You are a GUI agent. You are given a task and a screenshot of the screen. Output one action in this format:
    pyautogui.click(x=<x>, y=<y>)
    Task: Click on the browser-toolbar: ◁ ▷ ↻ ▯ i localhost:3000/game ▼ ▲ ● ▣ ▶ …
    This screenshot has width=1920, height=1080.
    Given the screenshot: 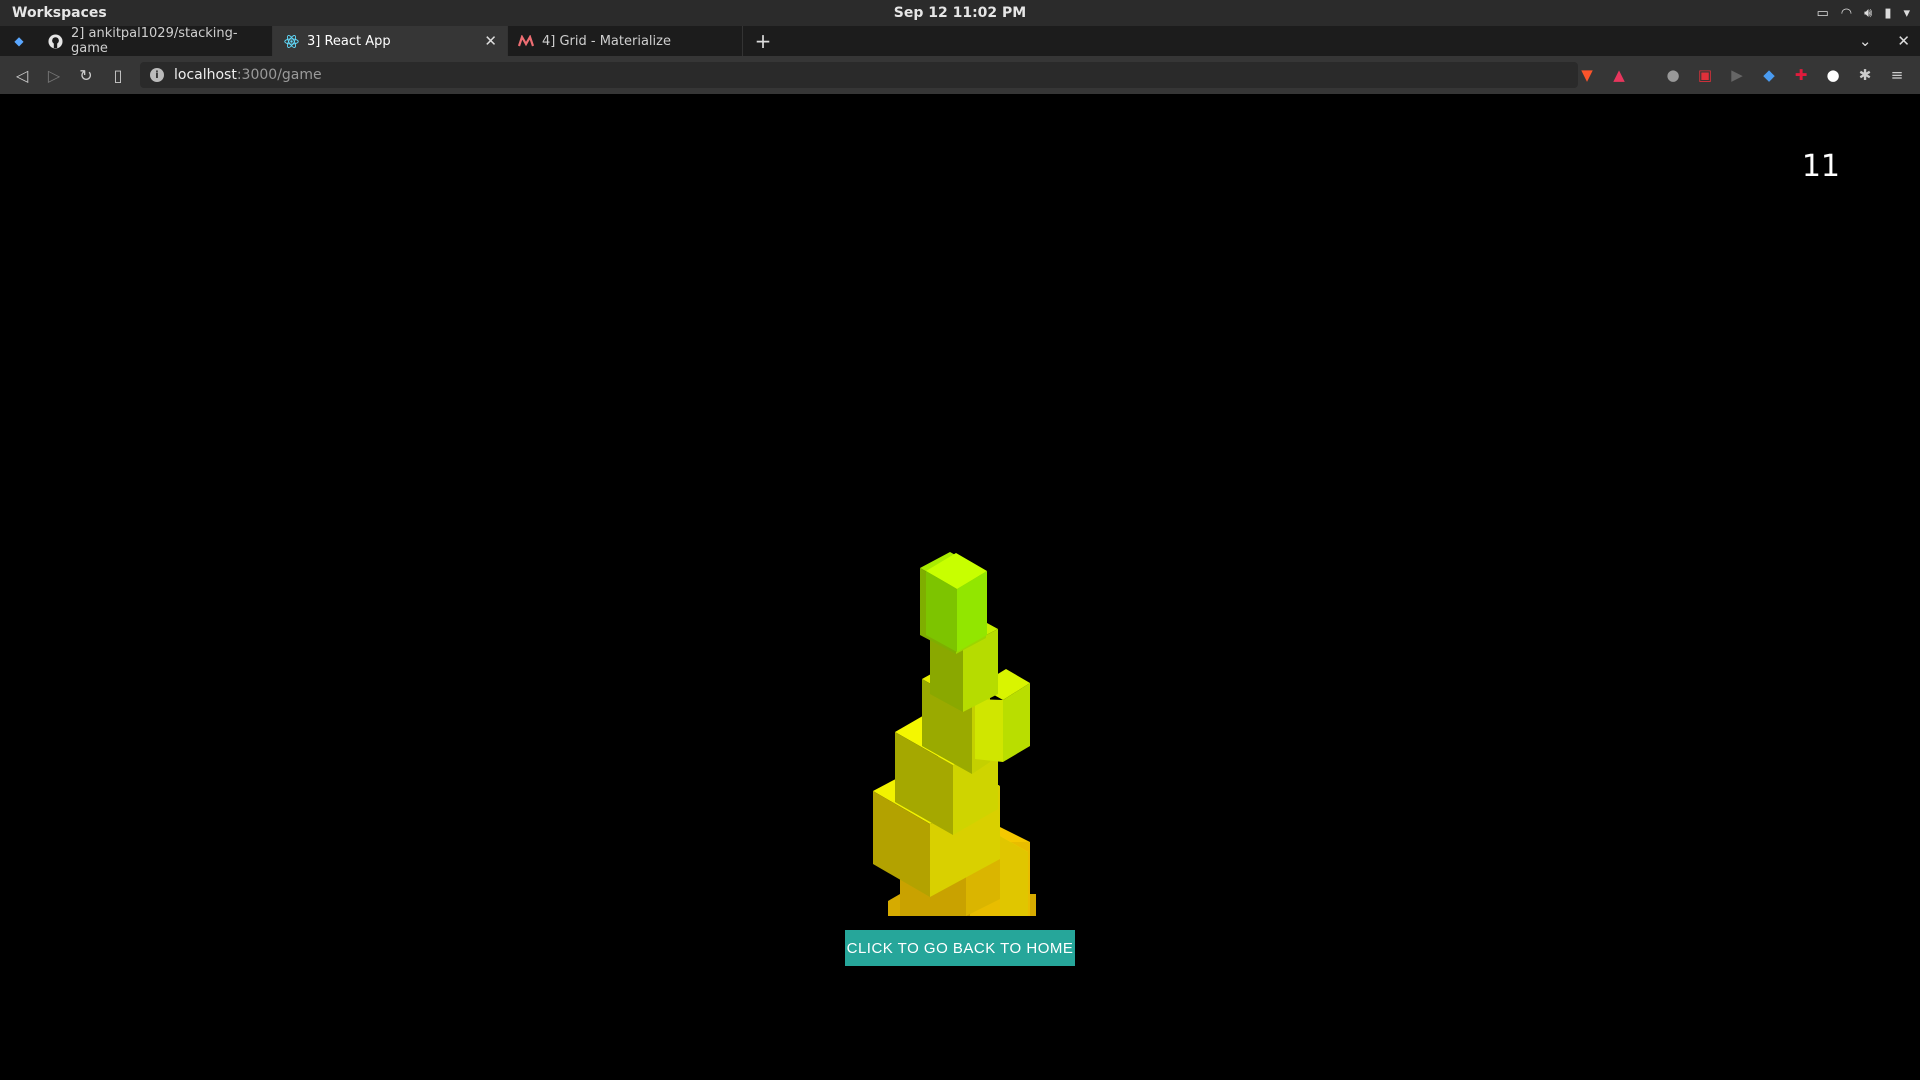 What is the action you would take?
    pyautogui.click(x=960, y=75)
    